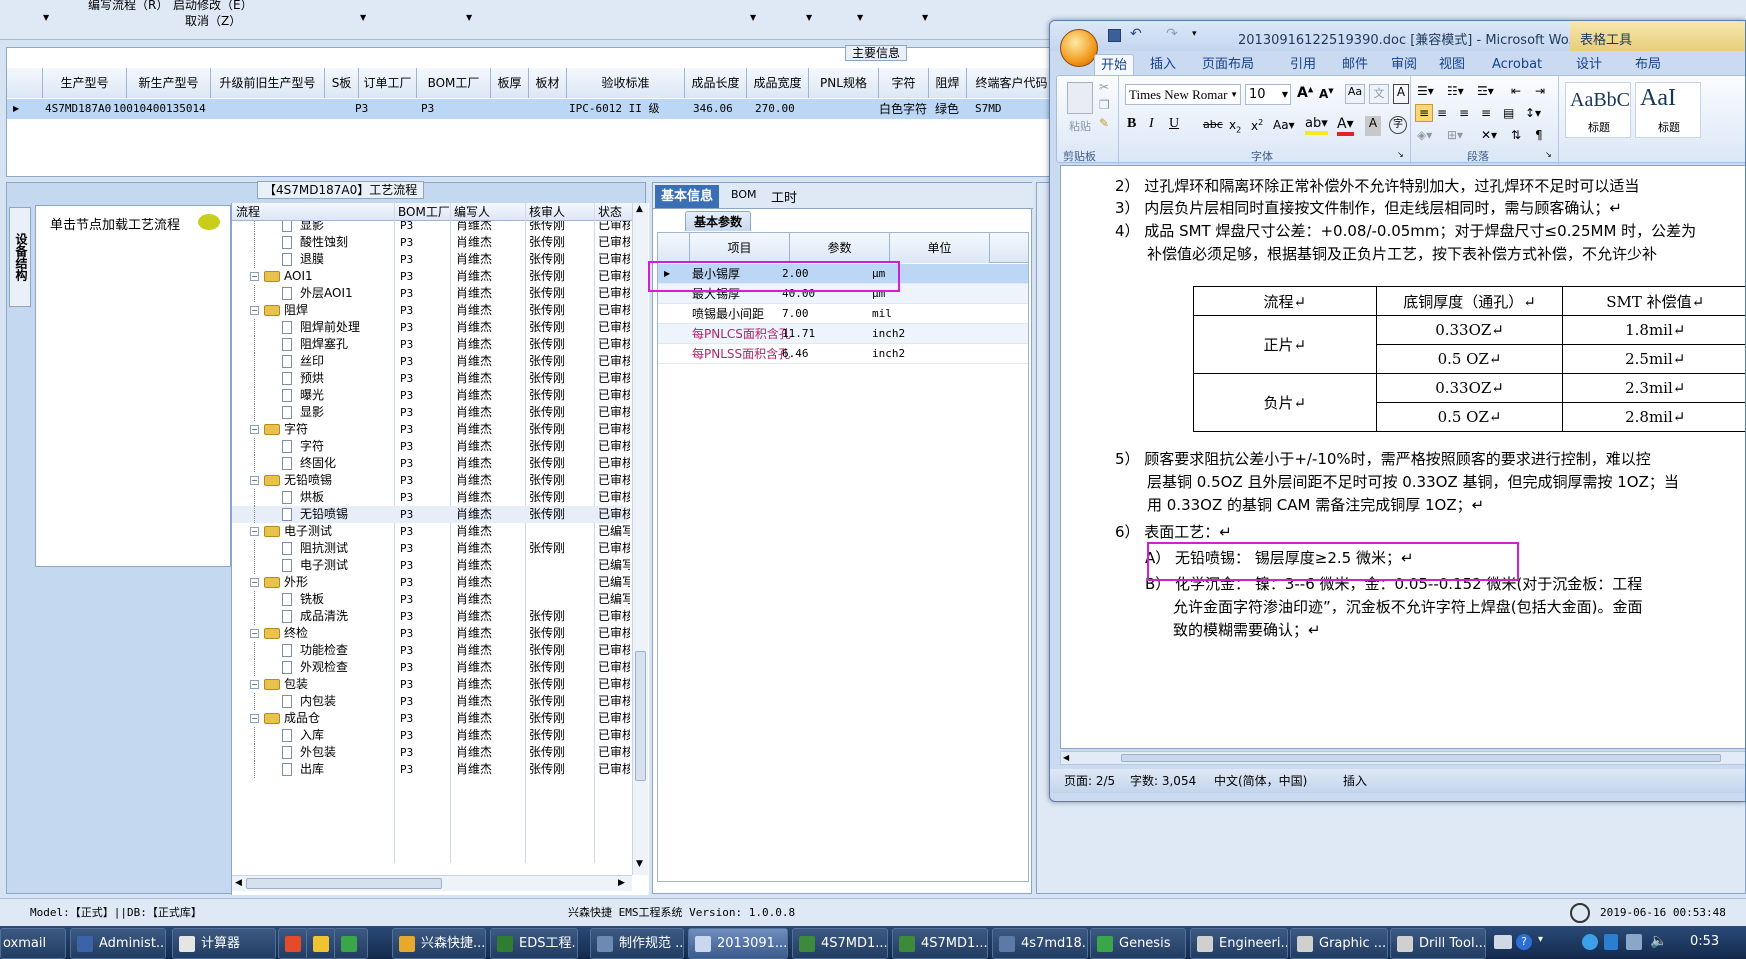 Image resolution: width=1746 pixels, height=959 pixels. What do you see at coordinates (431, 718) in the screenshot?
I see `tree-row: − 成品仓 P3 肖维杰 张传刚 已审核` at bounding box center [431, 718].